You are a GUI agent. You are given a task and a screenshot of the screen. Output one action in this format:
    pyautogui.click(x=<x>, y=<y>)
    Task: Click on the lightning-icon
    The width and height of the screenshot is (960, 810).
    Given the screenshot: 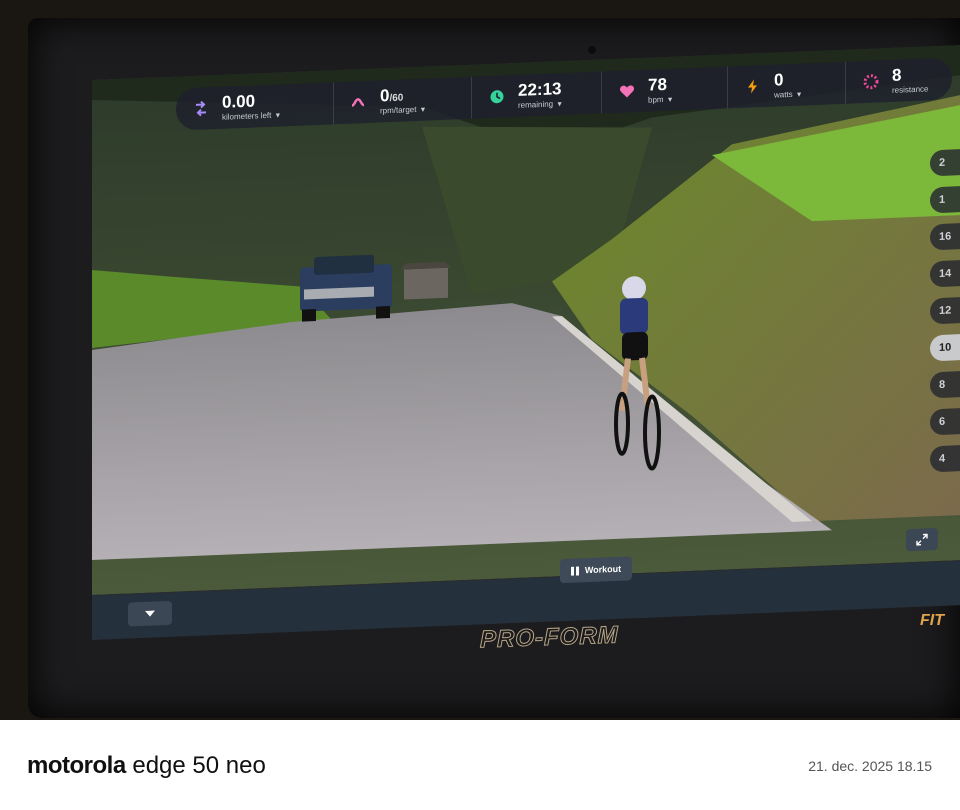 What is the action you would take?
    pyautogui.click(x=753, y=86)
    